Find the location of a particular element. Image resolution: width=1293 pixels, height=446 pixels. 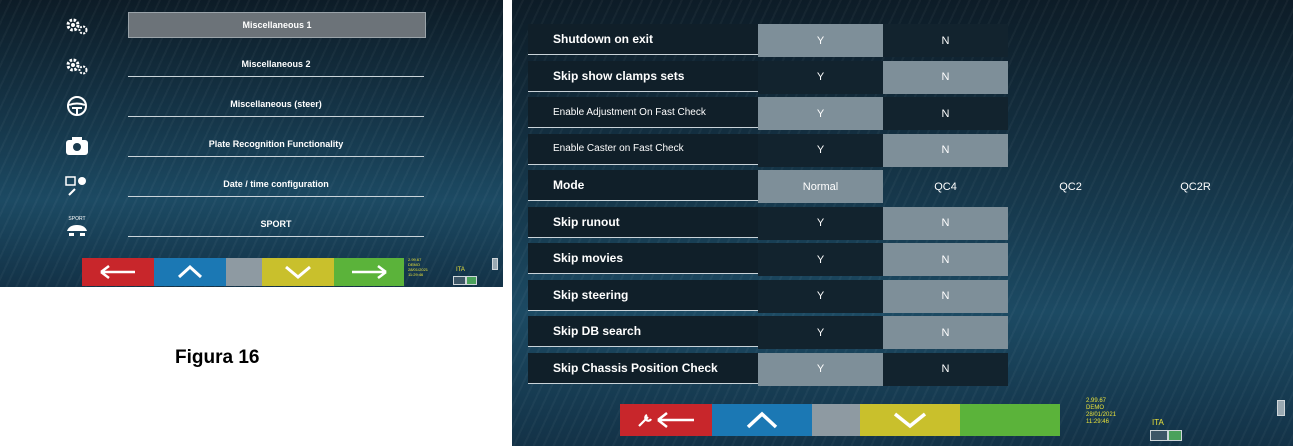

option-label: Shutdown on exit is located at coordinates (643, 39).